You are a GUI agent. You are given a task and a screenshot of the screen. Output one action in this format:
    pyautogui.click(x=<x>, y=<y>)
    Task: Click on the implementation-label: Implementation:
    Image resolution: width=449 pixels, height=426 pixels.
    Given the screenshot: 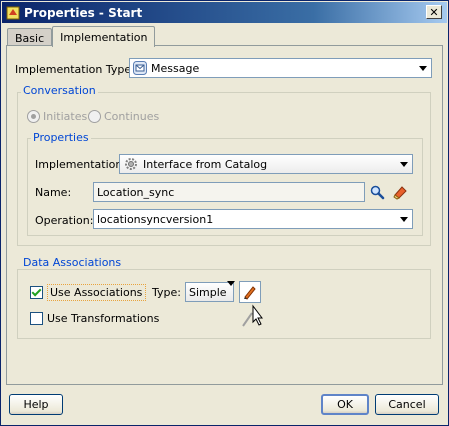 What is the action you would take?
    pyautogui.click(x=81, y=164)
    